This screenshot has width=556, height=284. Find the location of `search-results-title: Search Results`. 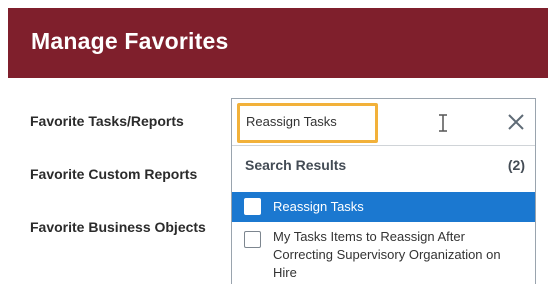

search-results-title: Search Results is located at coordinates (296, 165).